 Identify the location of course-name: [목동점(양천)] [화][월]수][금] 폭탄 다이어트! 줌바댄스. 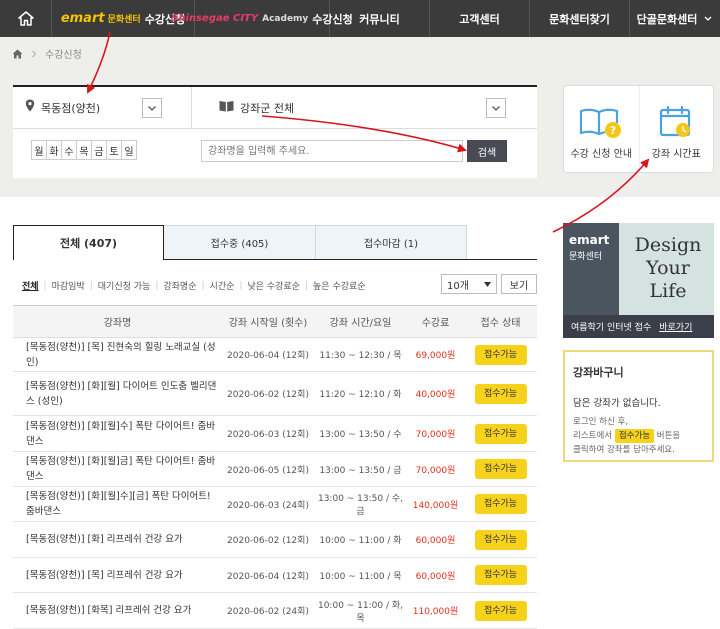
(117, 504).